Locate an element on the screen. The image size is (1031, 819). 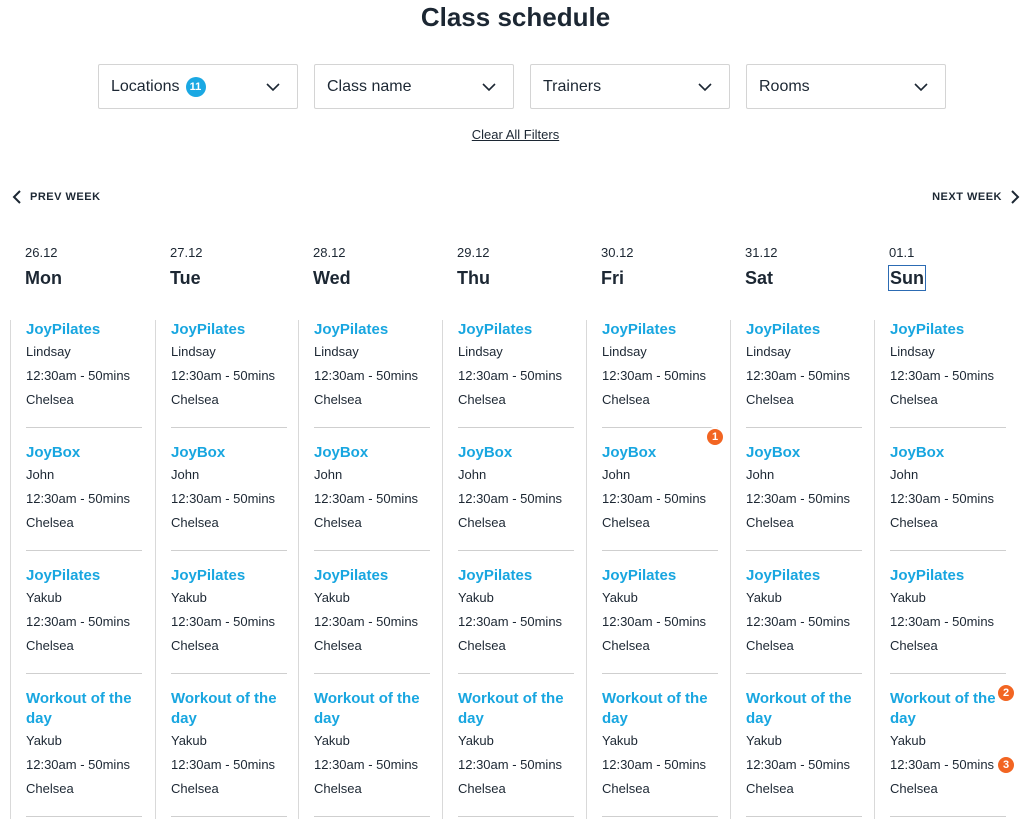
next-week-button: NEXT WEEK is located at coordinates (976, 197).